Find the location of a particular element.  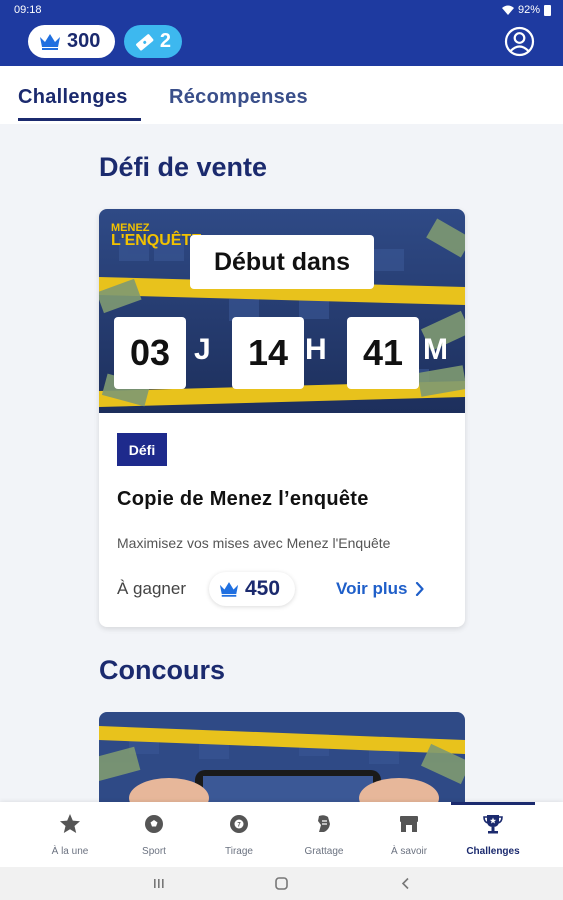

system-navigation-bar is located at coordinates (281, 883).